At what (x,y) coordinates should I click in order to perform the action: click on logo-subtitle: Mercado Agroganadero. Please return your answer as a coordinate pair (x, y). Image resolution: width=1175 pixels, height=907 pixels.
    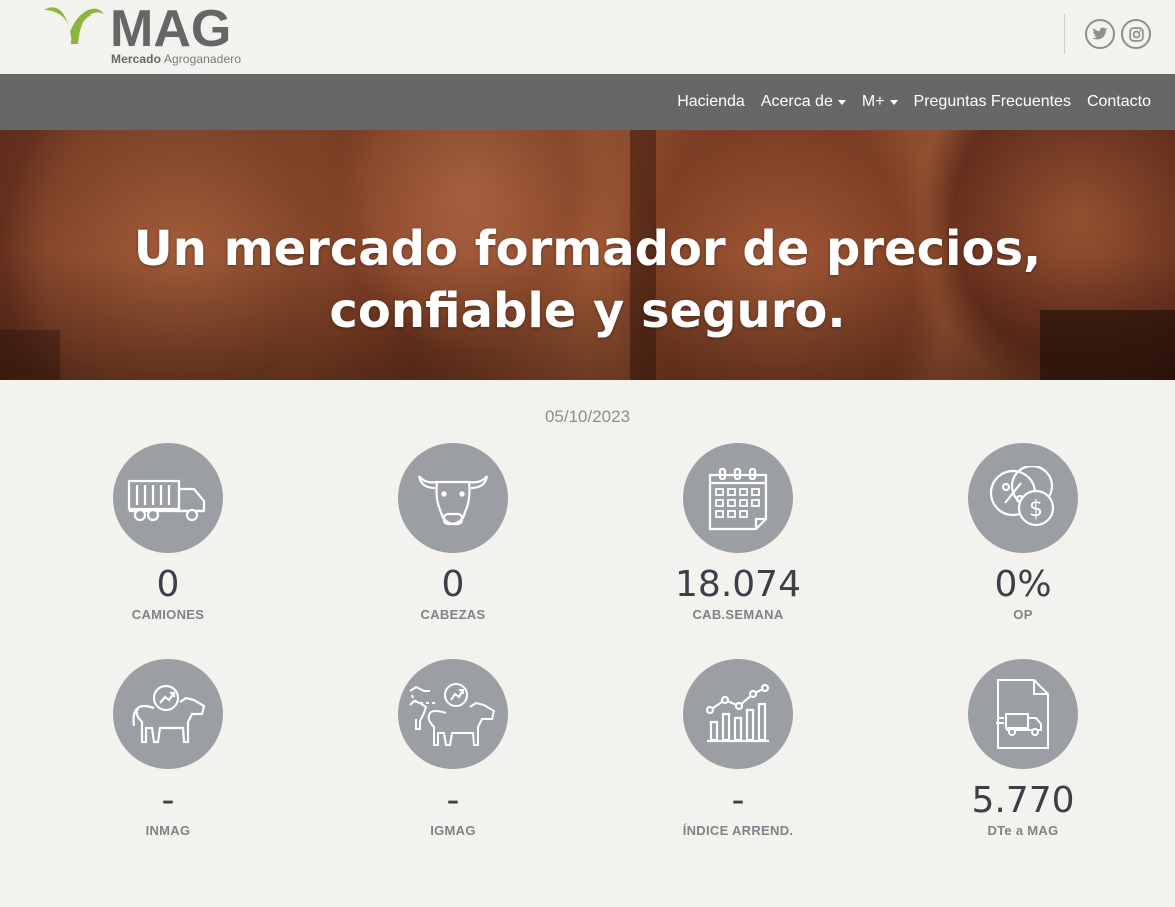
    Looking at the image, I should click on (176, 59).